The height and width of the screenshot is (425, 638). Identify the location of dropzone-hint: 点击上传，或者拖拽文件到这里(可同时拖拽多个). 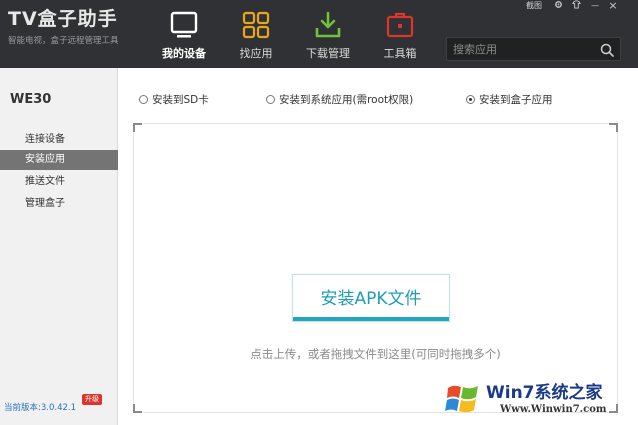
(375, 354).